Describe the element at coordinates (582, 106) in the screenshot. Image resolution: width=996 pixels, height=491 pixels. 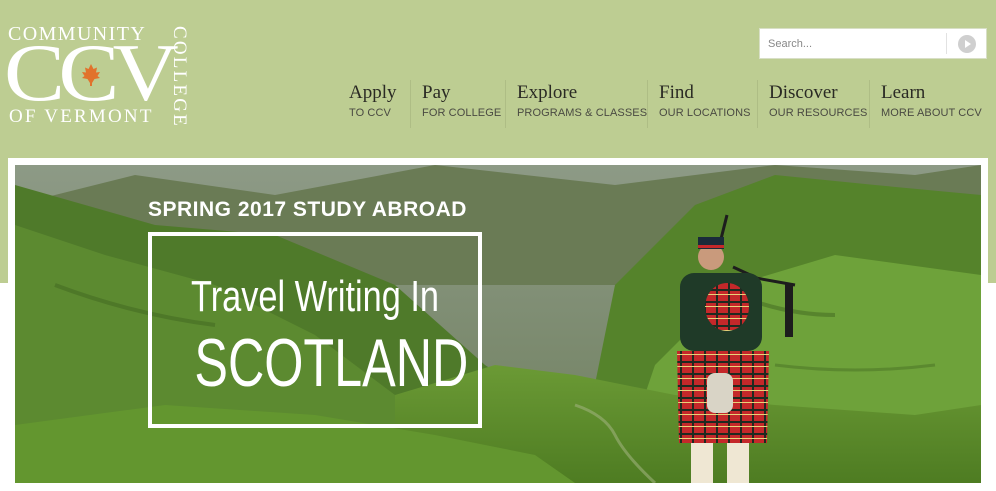
I see `nav-item-explore: Explore PROGRAMS & CLASSES` at that location.